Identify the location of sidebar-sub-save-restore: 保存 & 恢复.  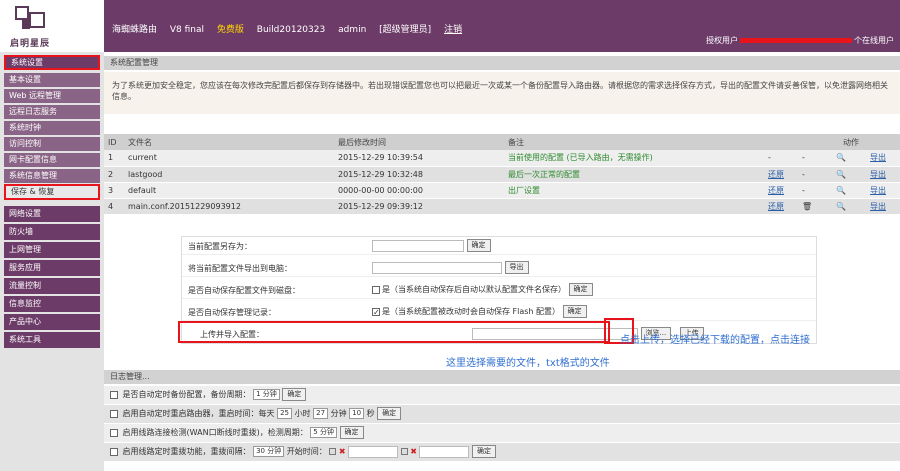
(52, 192).